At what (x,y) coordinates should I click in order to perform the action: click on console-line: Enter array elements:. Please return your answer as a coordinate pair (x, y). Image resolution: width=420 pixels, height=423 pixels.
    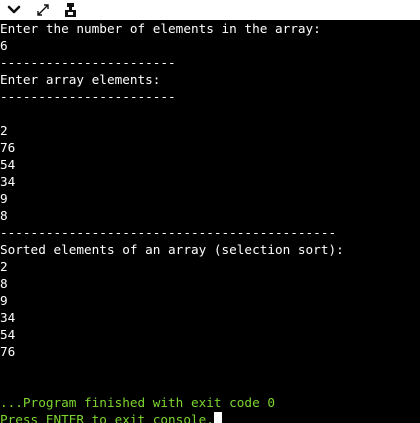
    Looking at the image, I should click on (80, 79).